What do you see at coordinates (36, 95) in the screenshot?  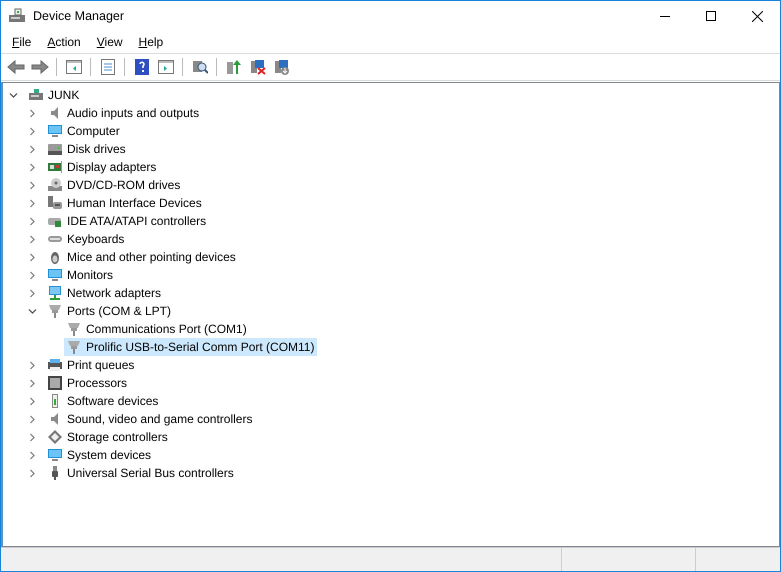 I see `computer-icon` at bounding box center [36, 95].